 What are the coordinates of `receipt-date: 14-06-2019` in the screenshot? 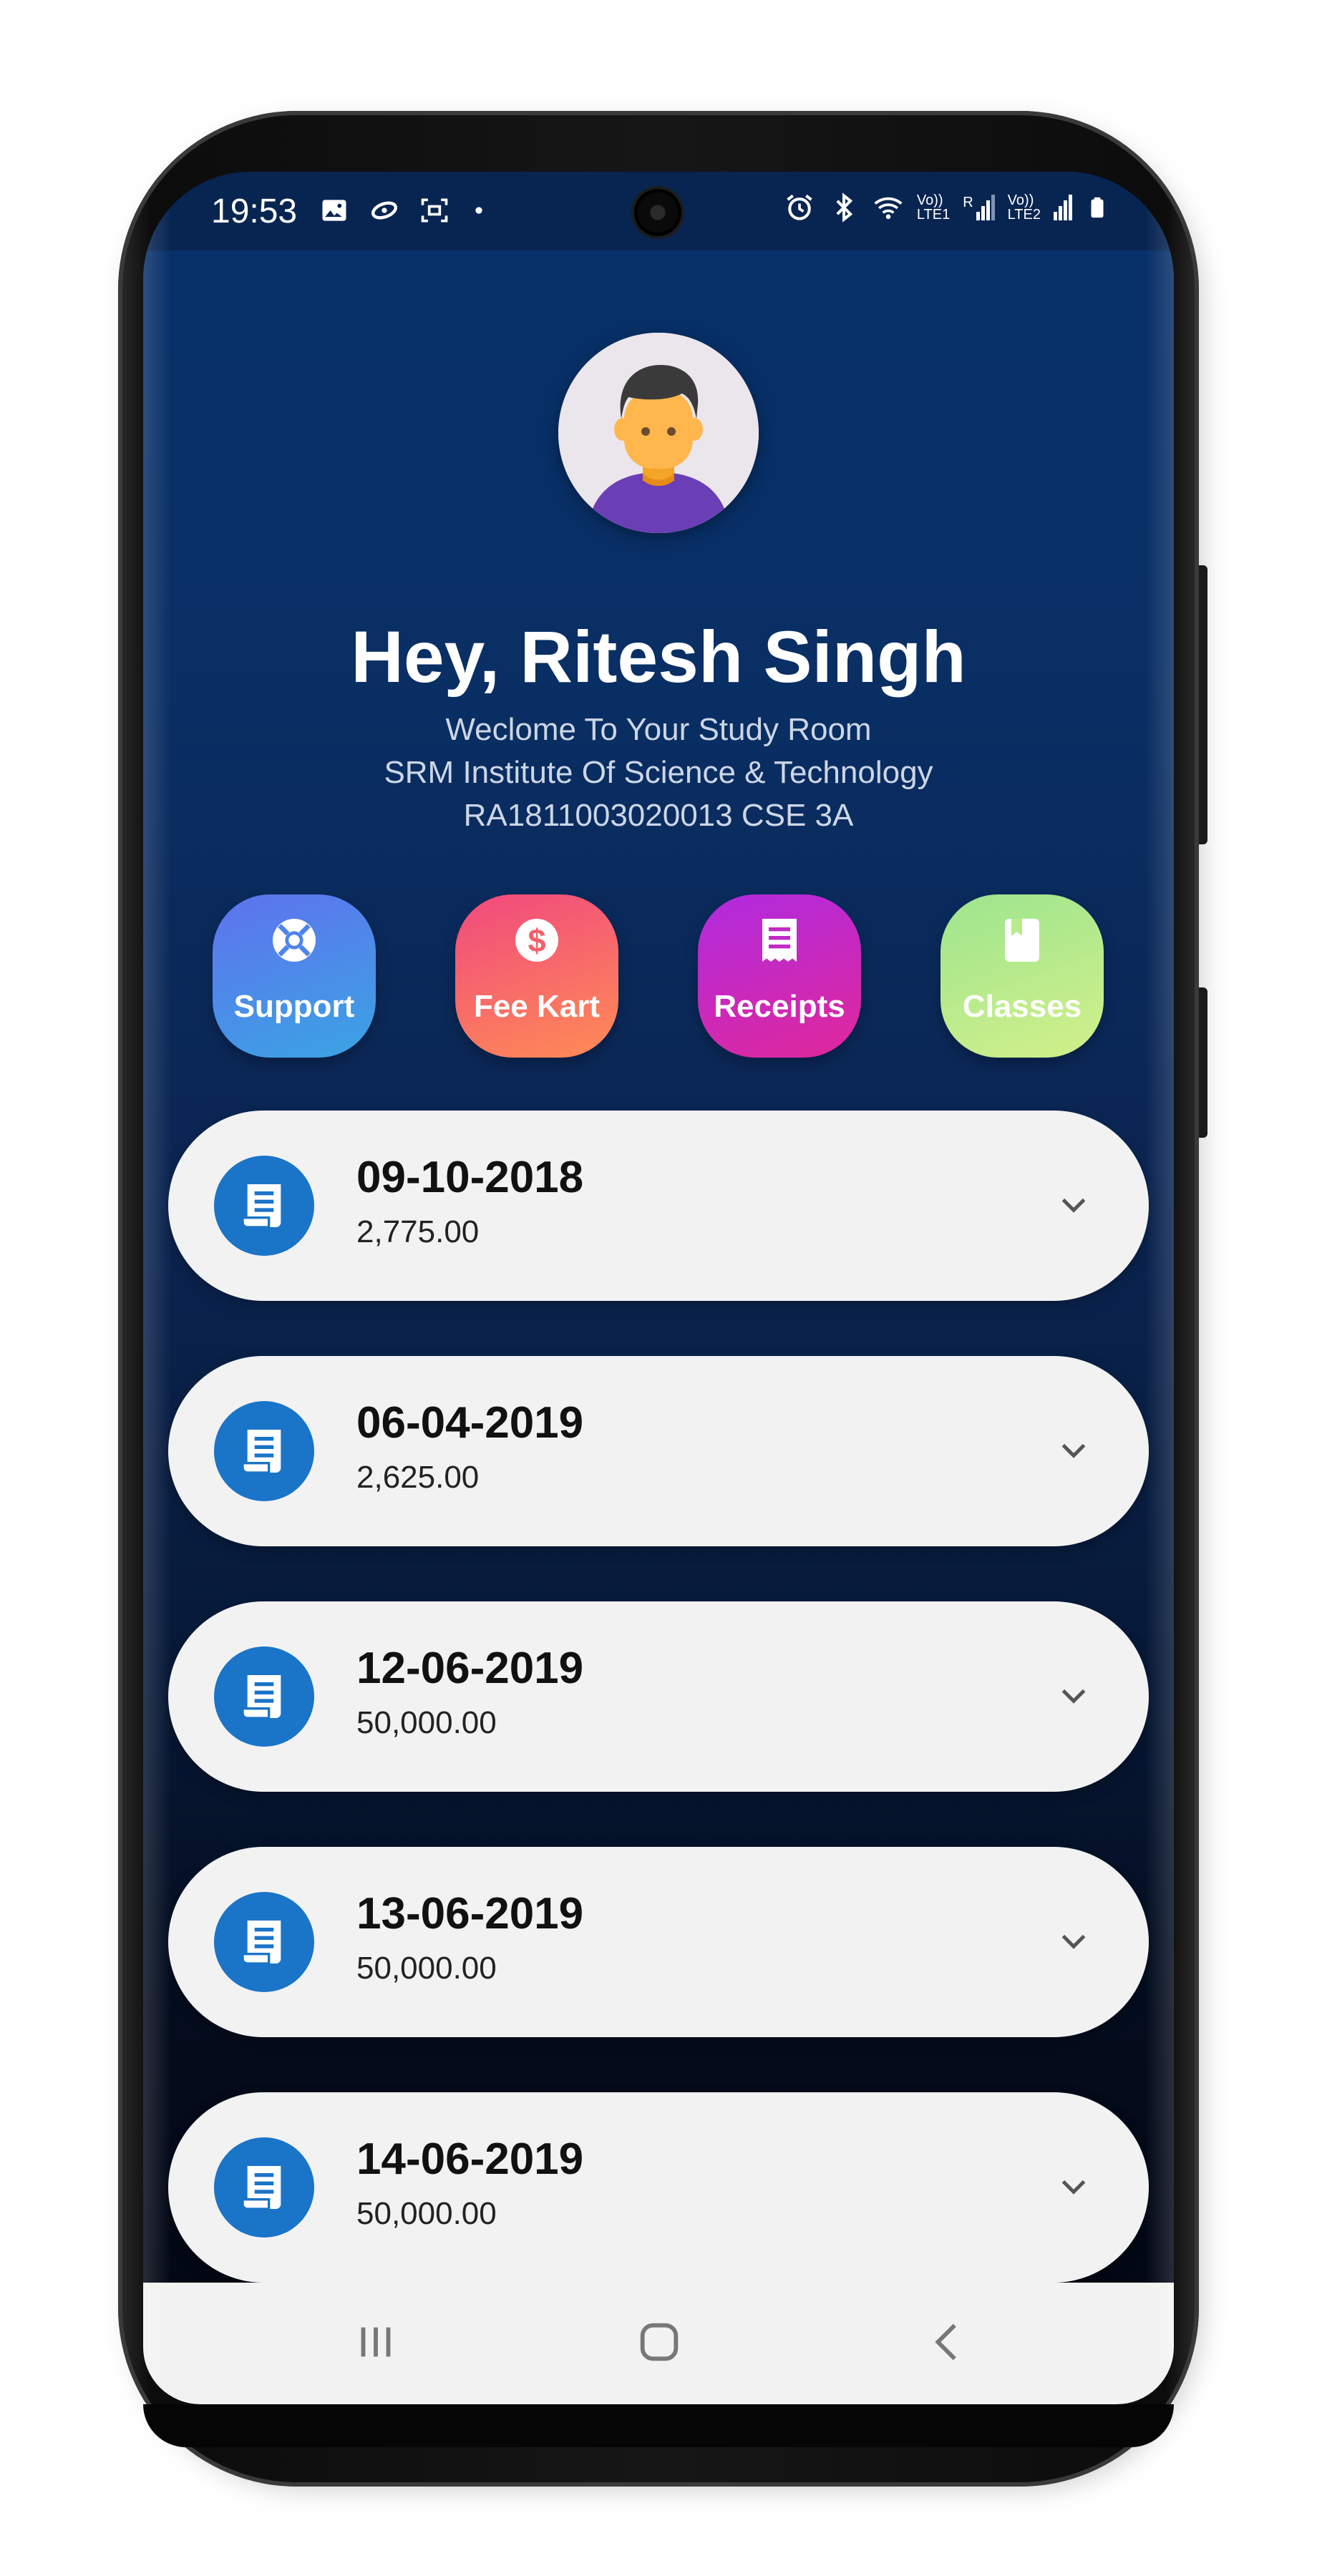 It's located at (470, 2159).